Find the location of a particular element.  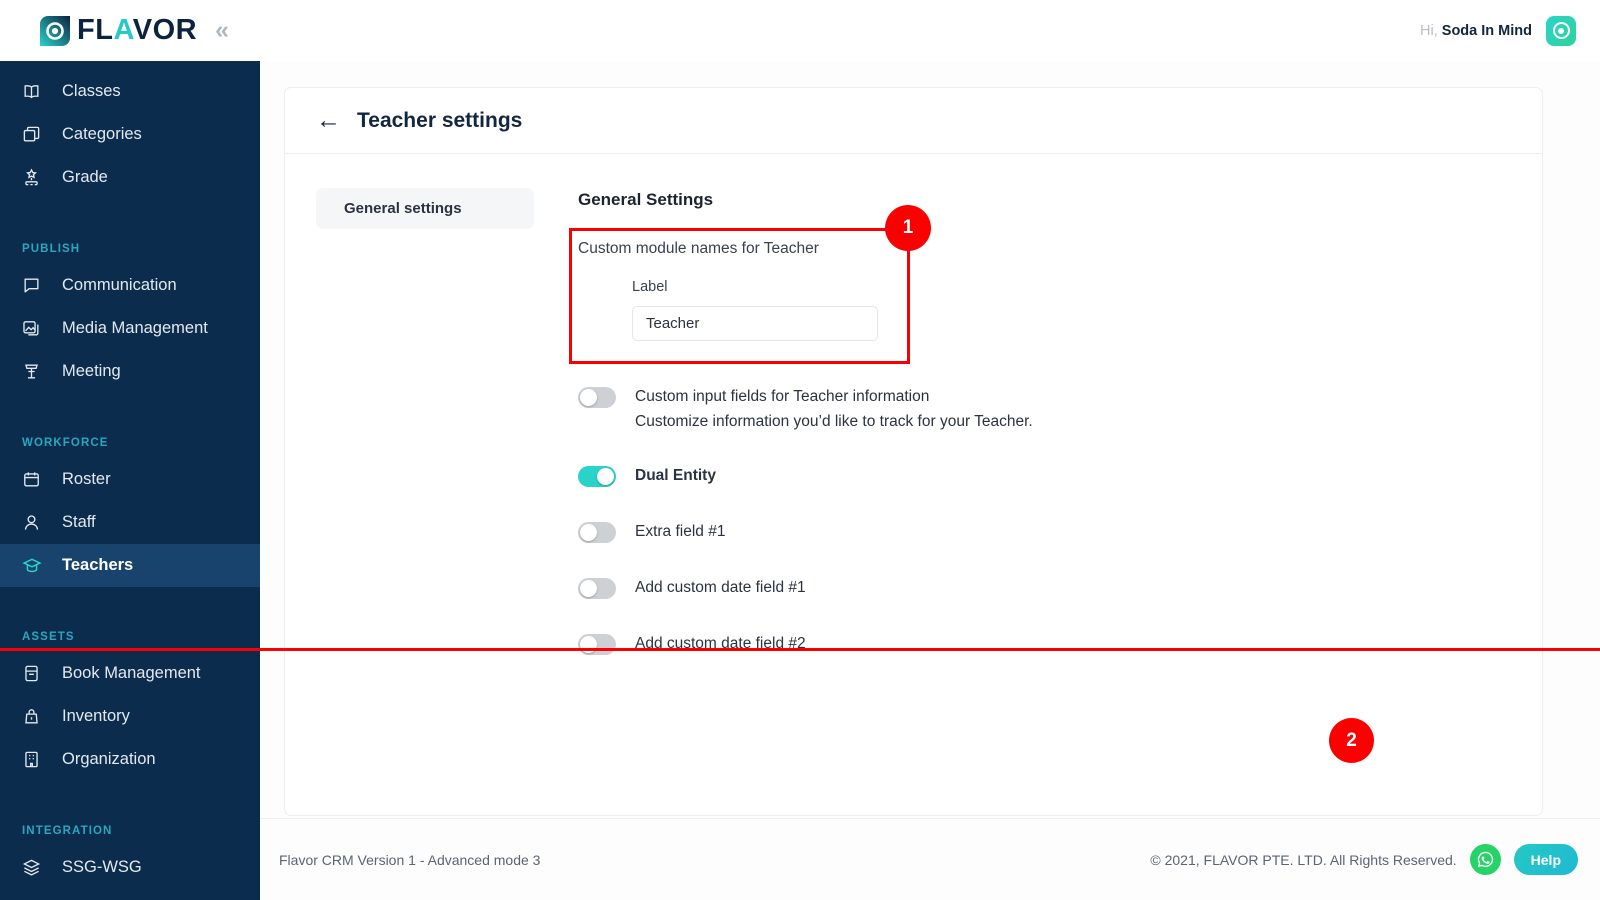

greeting-prefix: Hi, is located at coordinates (1429, 30).